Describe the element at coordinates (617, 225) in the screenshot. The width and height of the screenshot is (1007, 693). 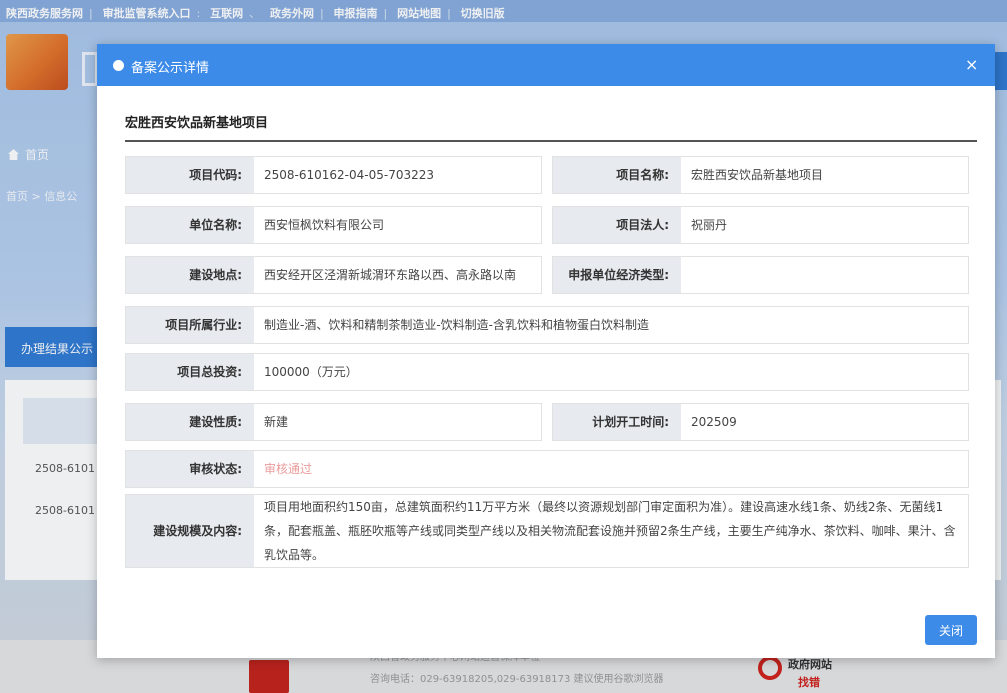
I see `legal-person-label: 项目法人:` at that location.